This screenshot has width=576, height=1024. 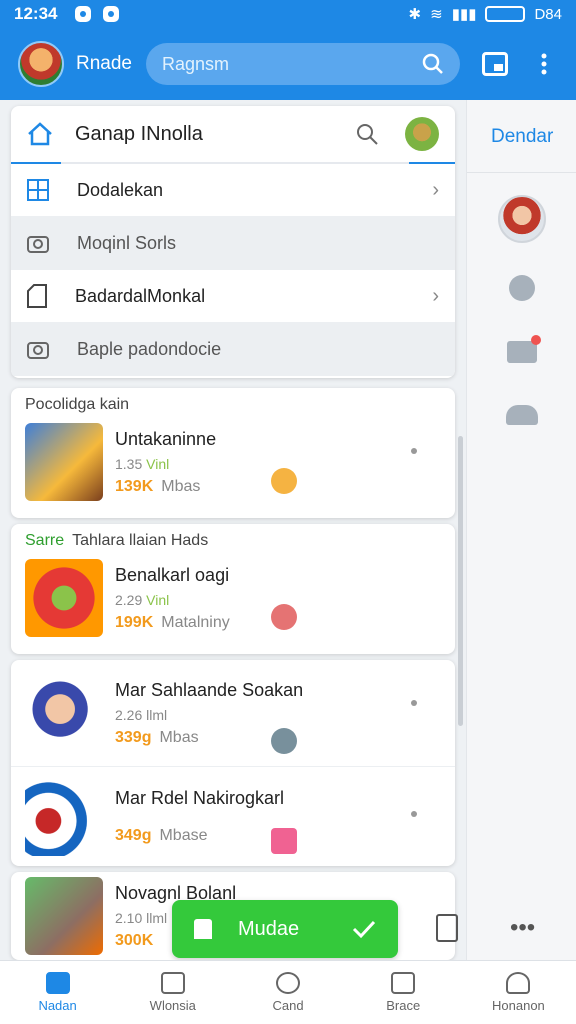 What do you see at coordinates (57, 1005) in the screenshot?
I see `nav-label: Nadan` at bounding box center [57, 1005].